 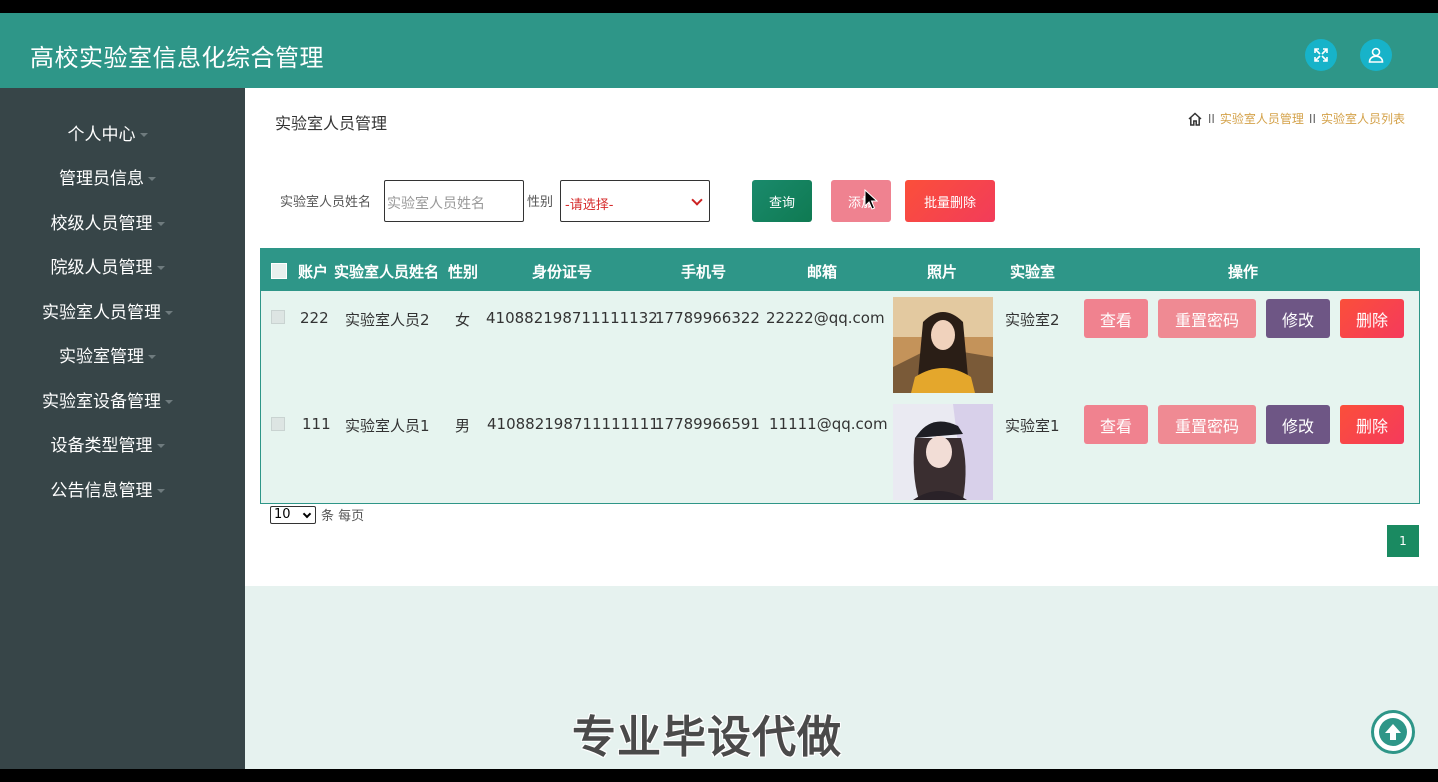 I want to click on add-button: 添加, so click(x=861, y=201).